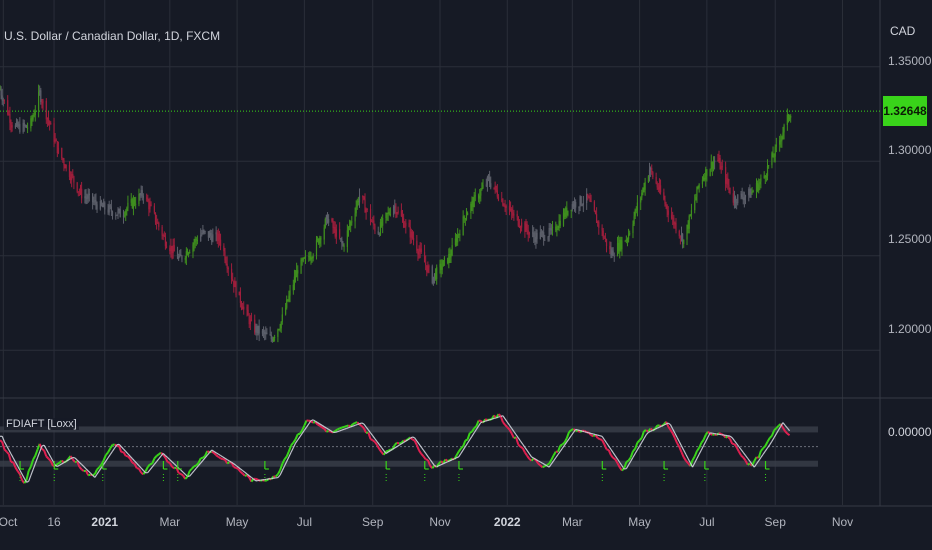 The image size is (932, 550). I want to click on x-tick-label: Jul, so click(304, 522).